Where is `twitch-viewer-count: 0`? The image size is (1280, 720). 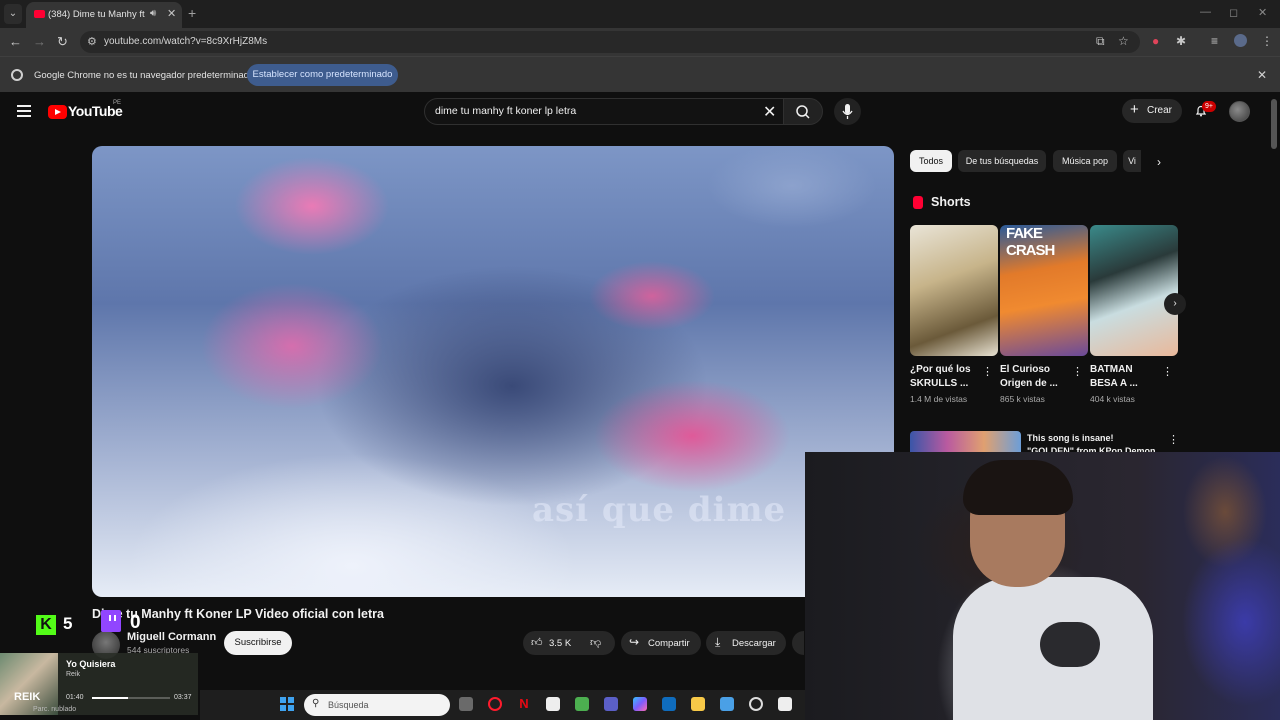 twitch-viewer-count: 0 is located at coordinates (135, 622).